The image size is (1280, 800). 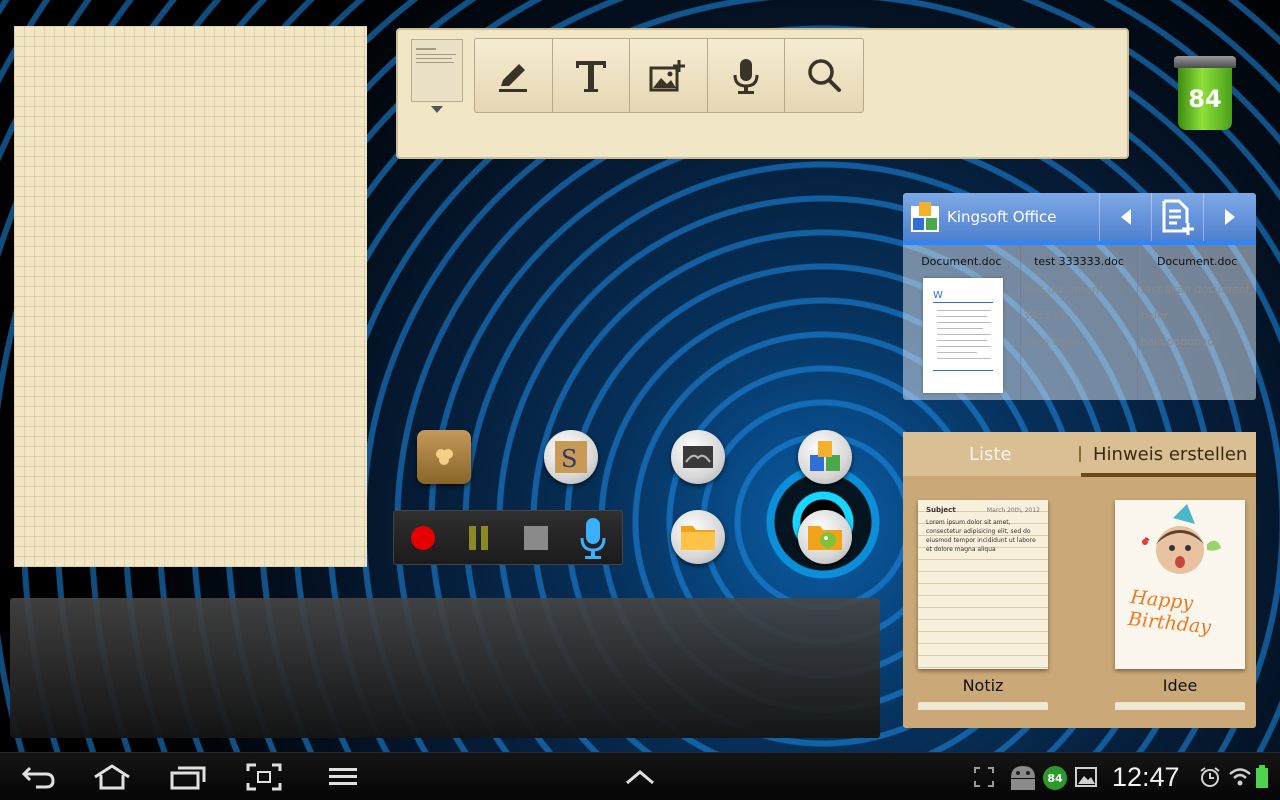 I want to click on voice-tool-button, so click(x=747, y=75).